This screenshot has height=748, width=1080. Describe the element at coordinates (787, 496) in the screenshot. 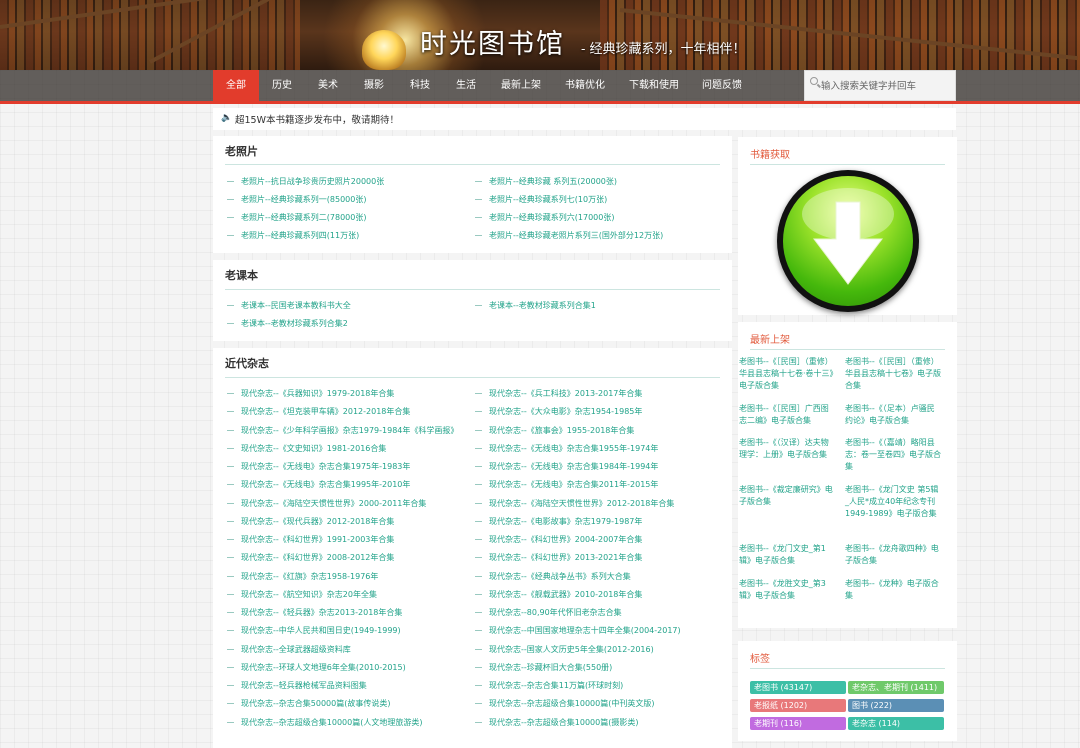

I see `latest-book-link: 老图书--《裁定廉研究》电子版合集` at that location.